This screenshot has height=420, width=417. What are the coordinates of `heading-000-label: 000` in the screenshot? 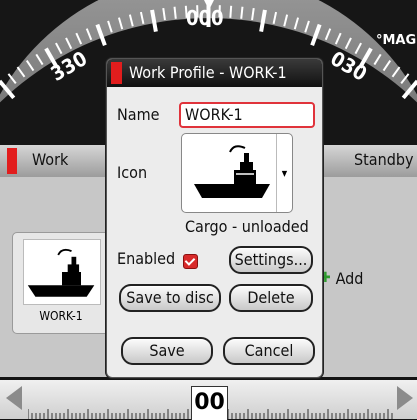 It's located at (205, 18).